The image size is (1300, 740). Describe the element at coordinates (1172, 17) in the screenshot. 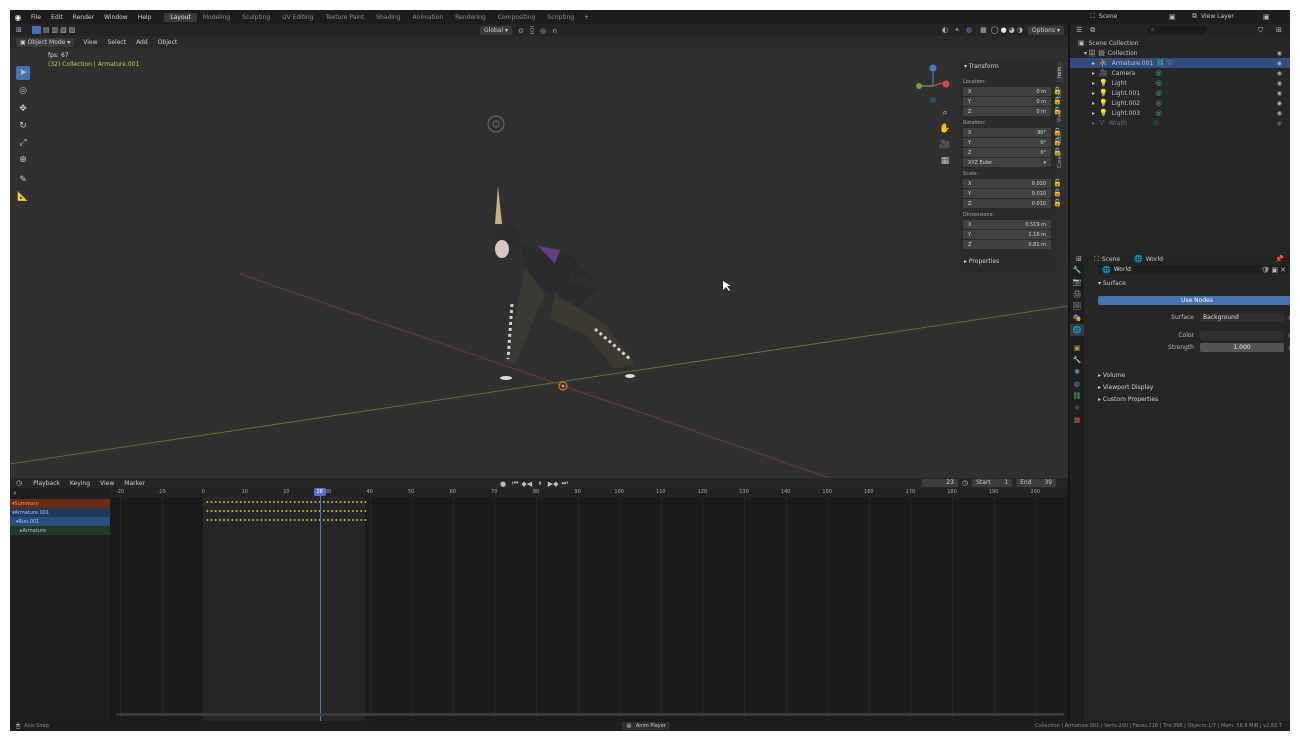

I see `copy-icon: ▣` at that location.